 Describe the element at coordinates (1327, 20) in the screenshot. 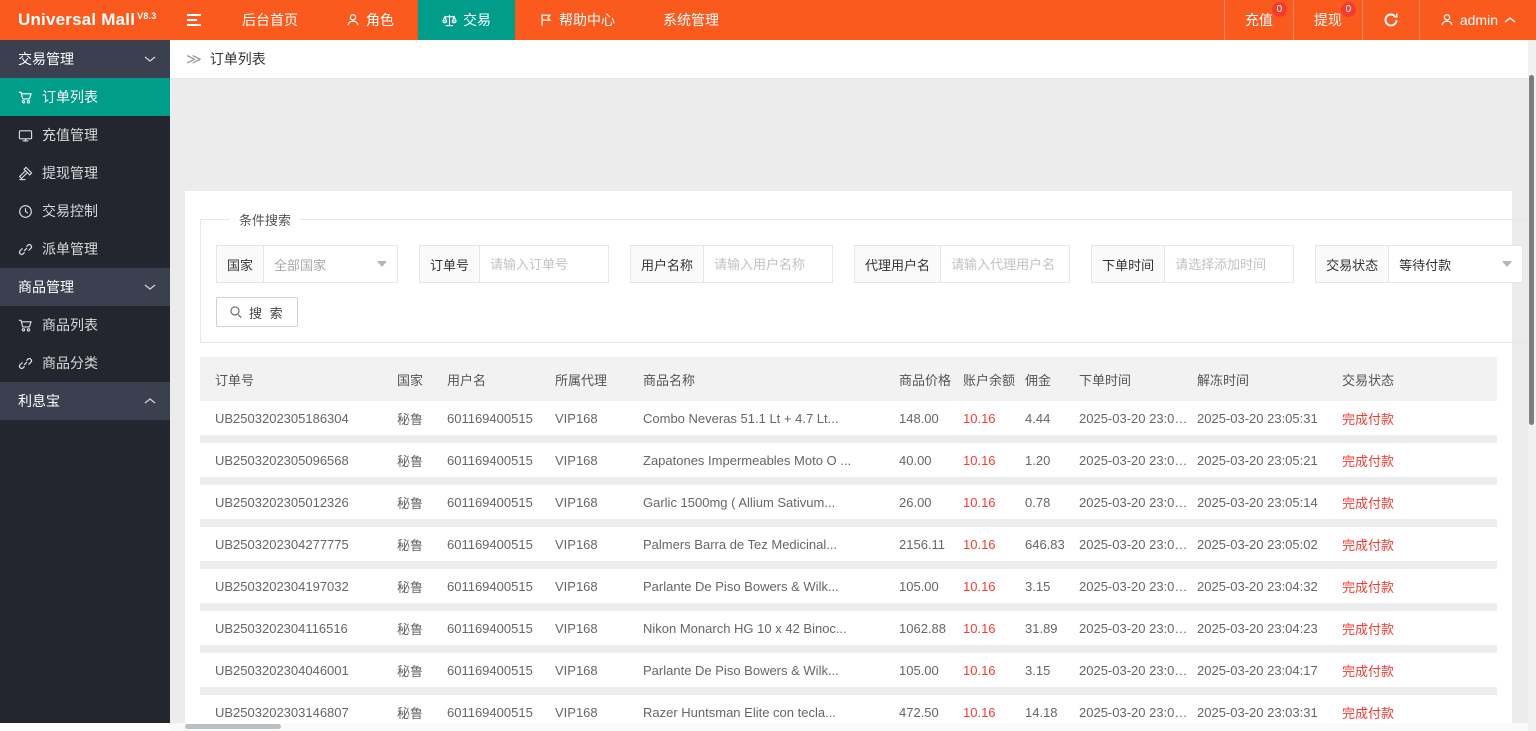

I see `withdraw-button: 提现 0` at that location.